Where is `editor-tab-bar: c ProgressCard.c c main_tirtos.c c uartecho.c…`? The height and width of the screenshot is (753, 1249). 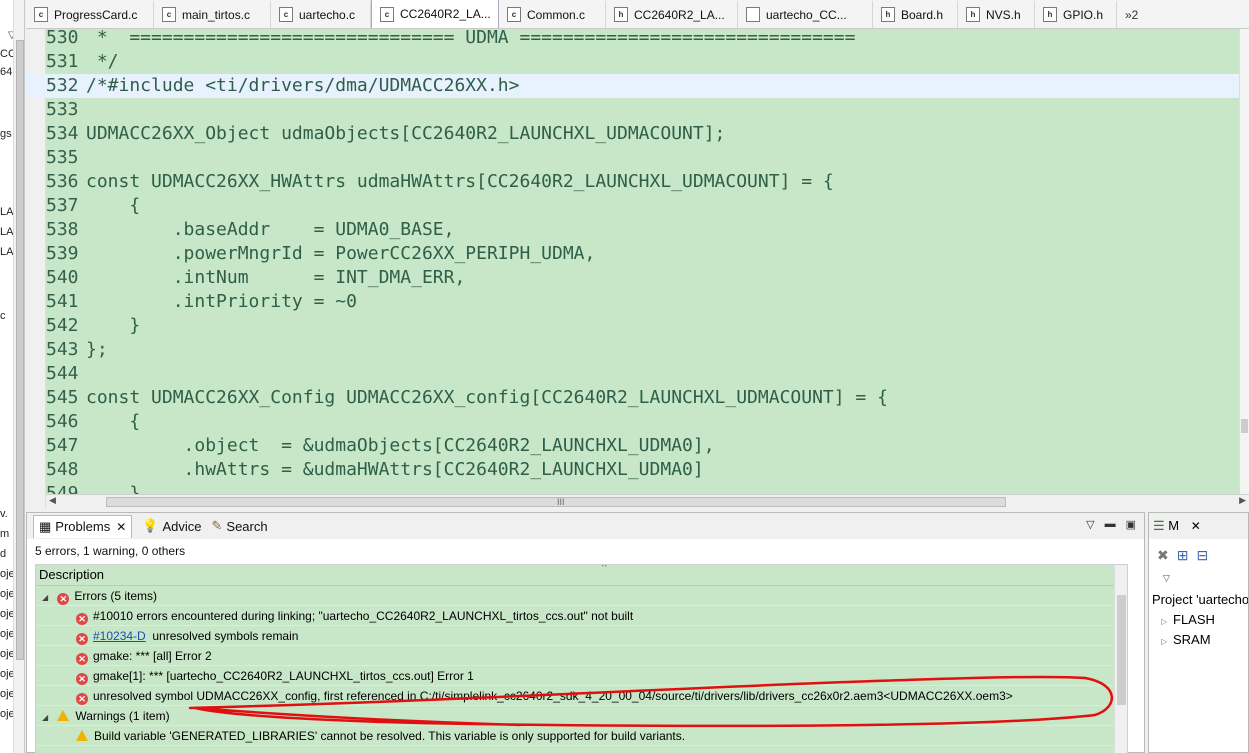 editor-tab-bar: c ProgressCard.c c main_tirtos.c c uartecho.c… is located at coordinates (637, 14).